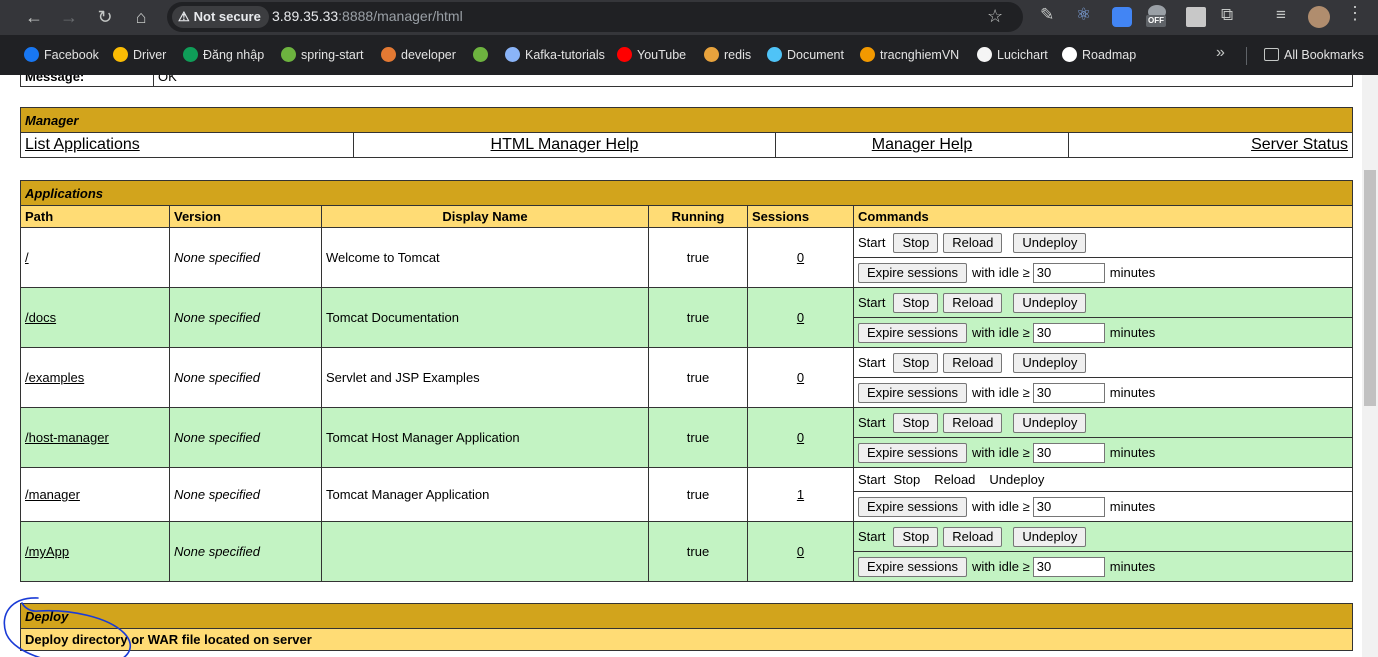 The width and height of the screenshot is (1378, 657). What do you see at coordinates (34, 17) in the screenshot?
I see `back-arrow-icon: ←` at bounding box center [34, 17].